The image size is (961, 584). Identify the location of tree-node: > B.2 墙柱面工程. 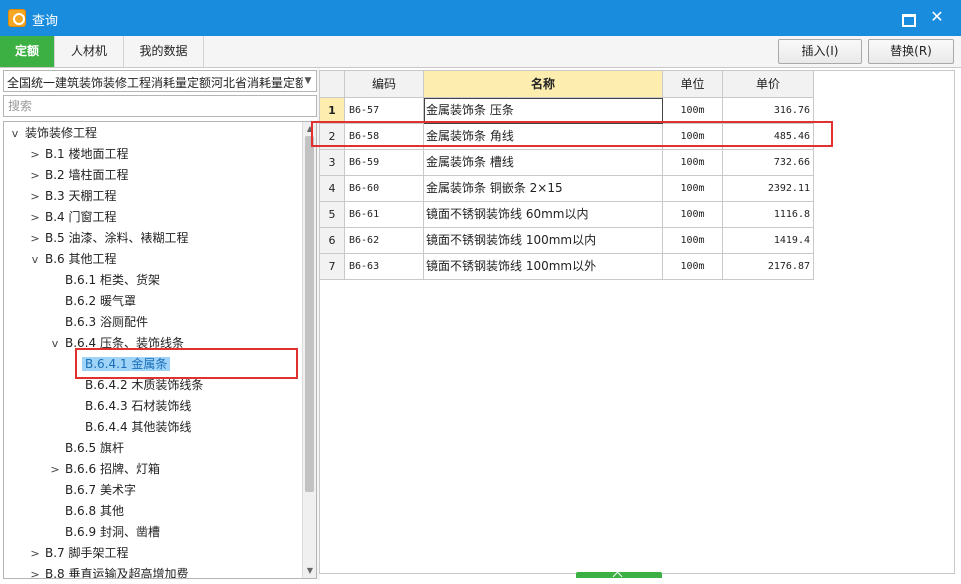
(80, 175).